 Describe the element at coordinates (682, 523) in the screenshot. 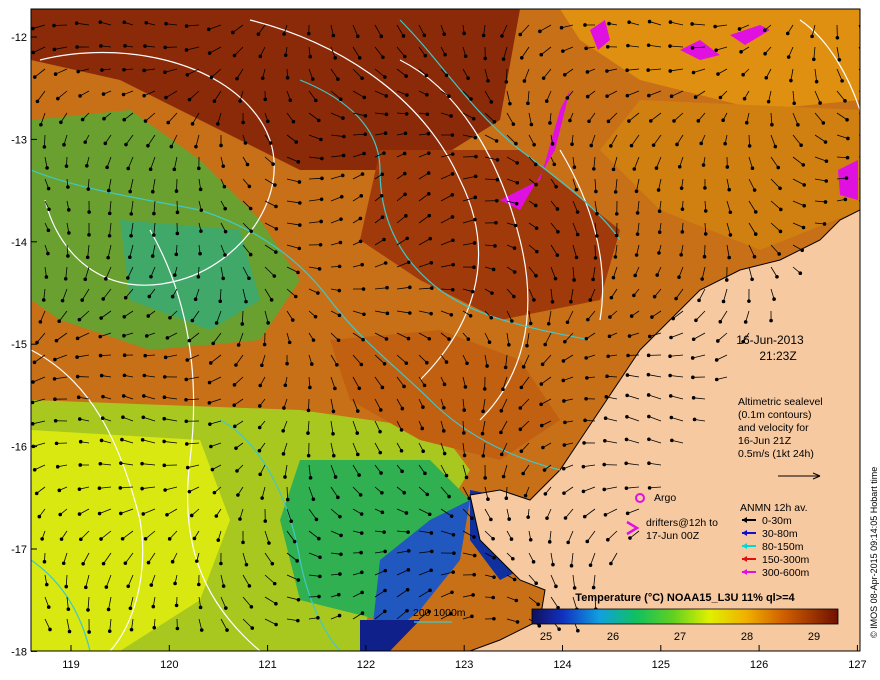

I see `drifters-label: drifters@12h to` at that location.